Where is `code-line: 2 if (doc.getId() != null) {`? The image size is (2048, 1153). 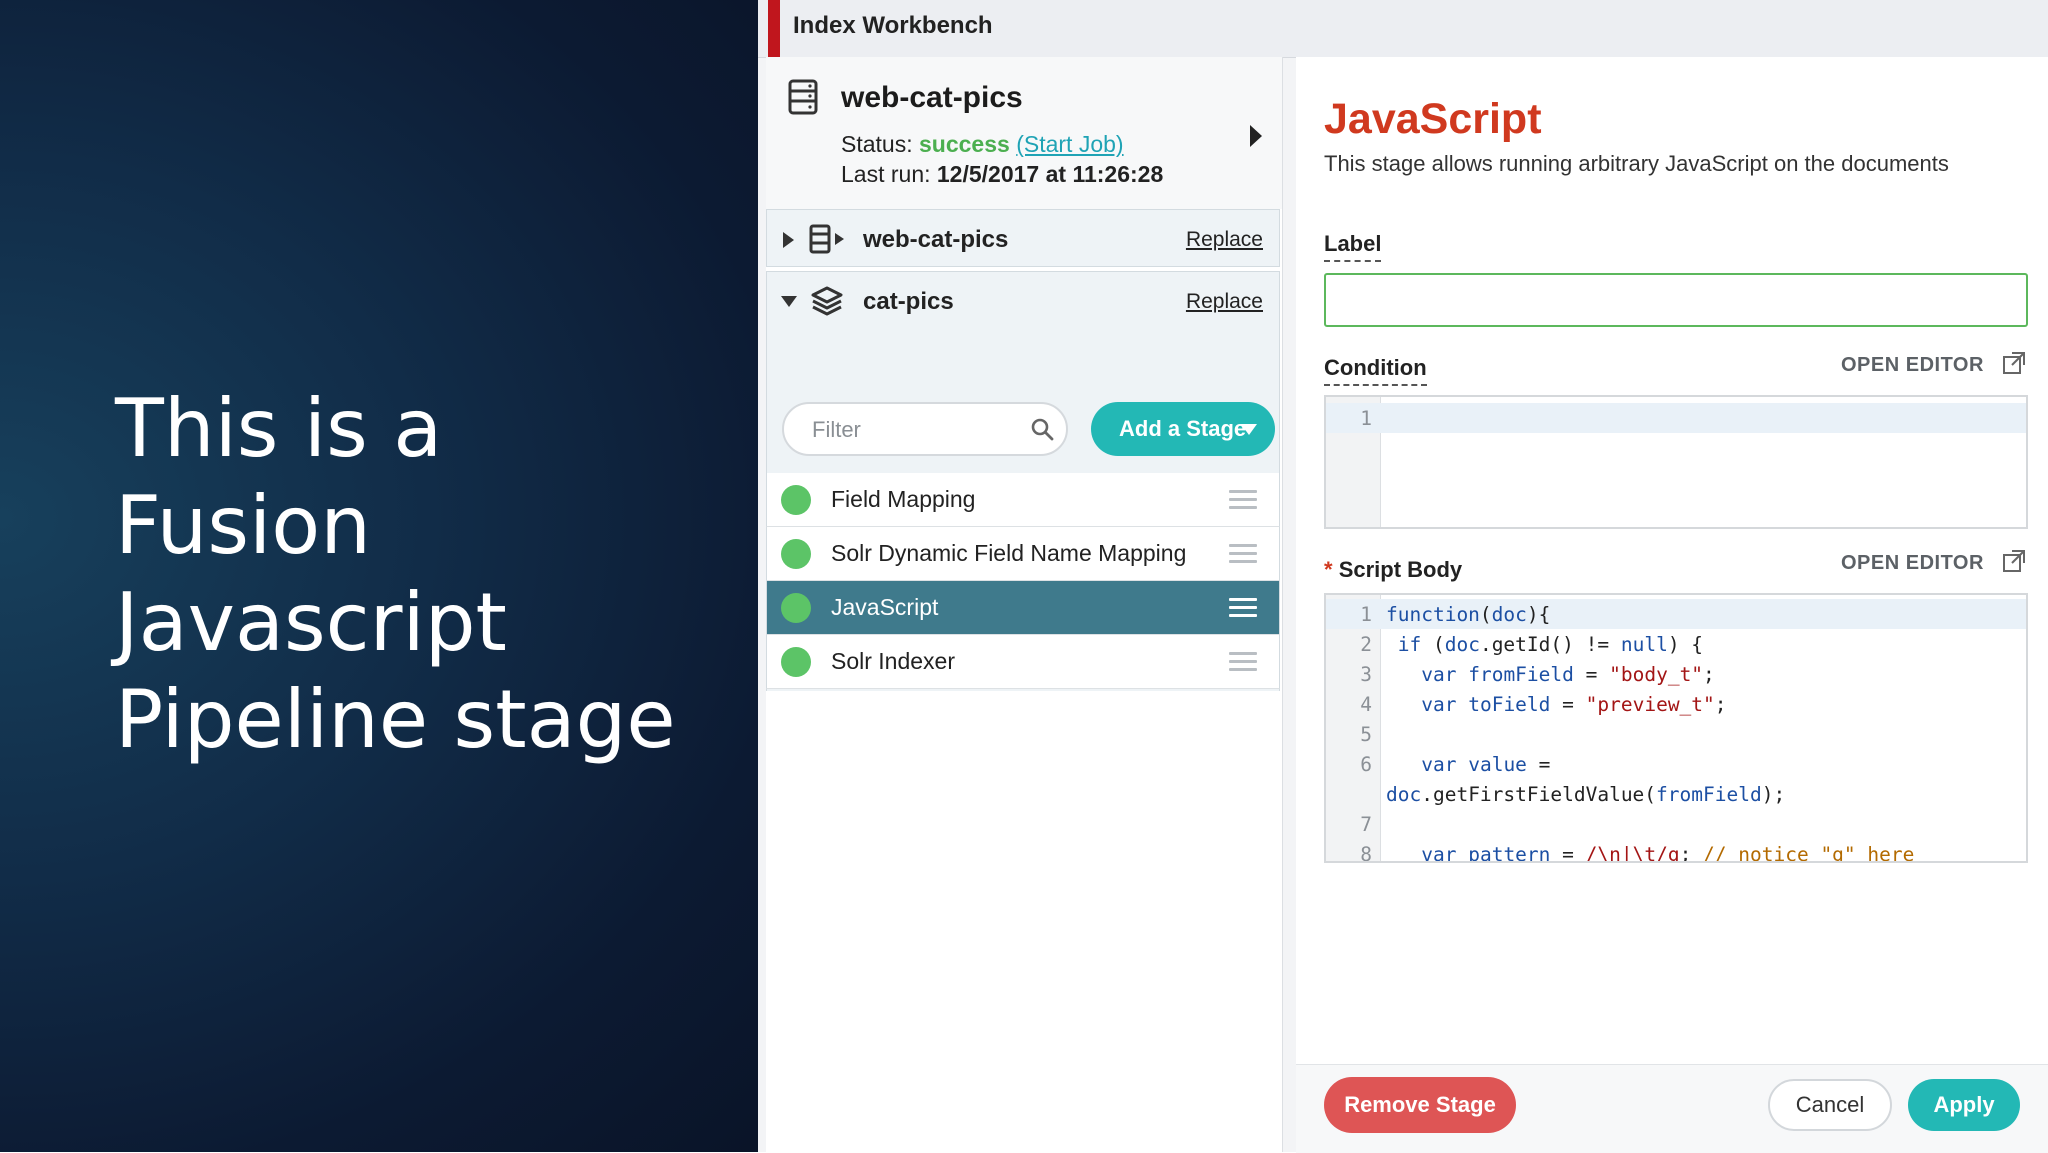 code-line: 2 if (doc.getId() != null) { is located at coordinates (1676, 644).